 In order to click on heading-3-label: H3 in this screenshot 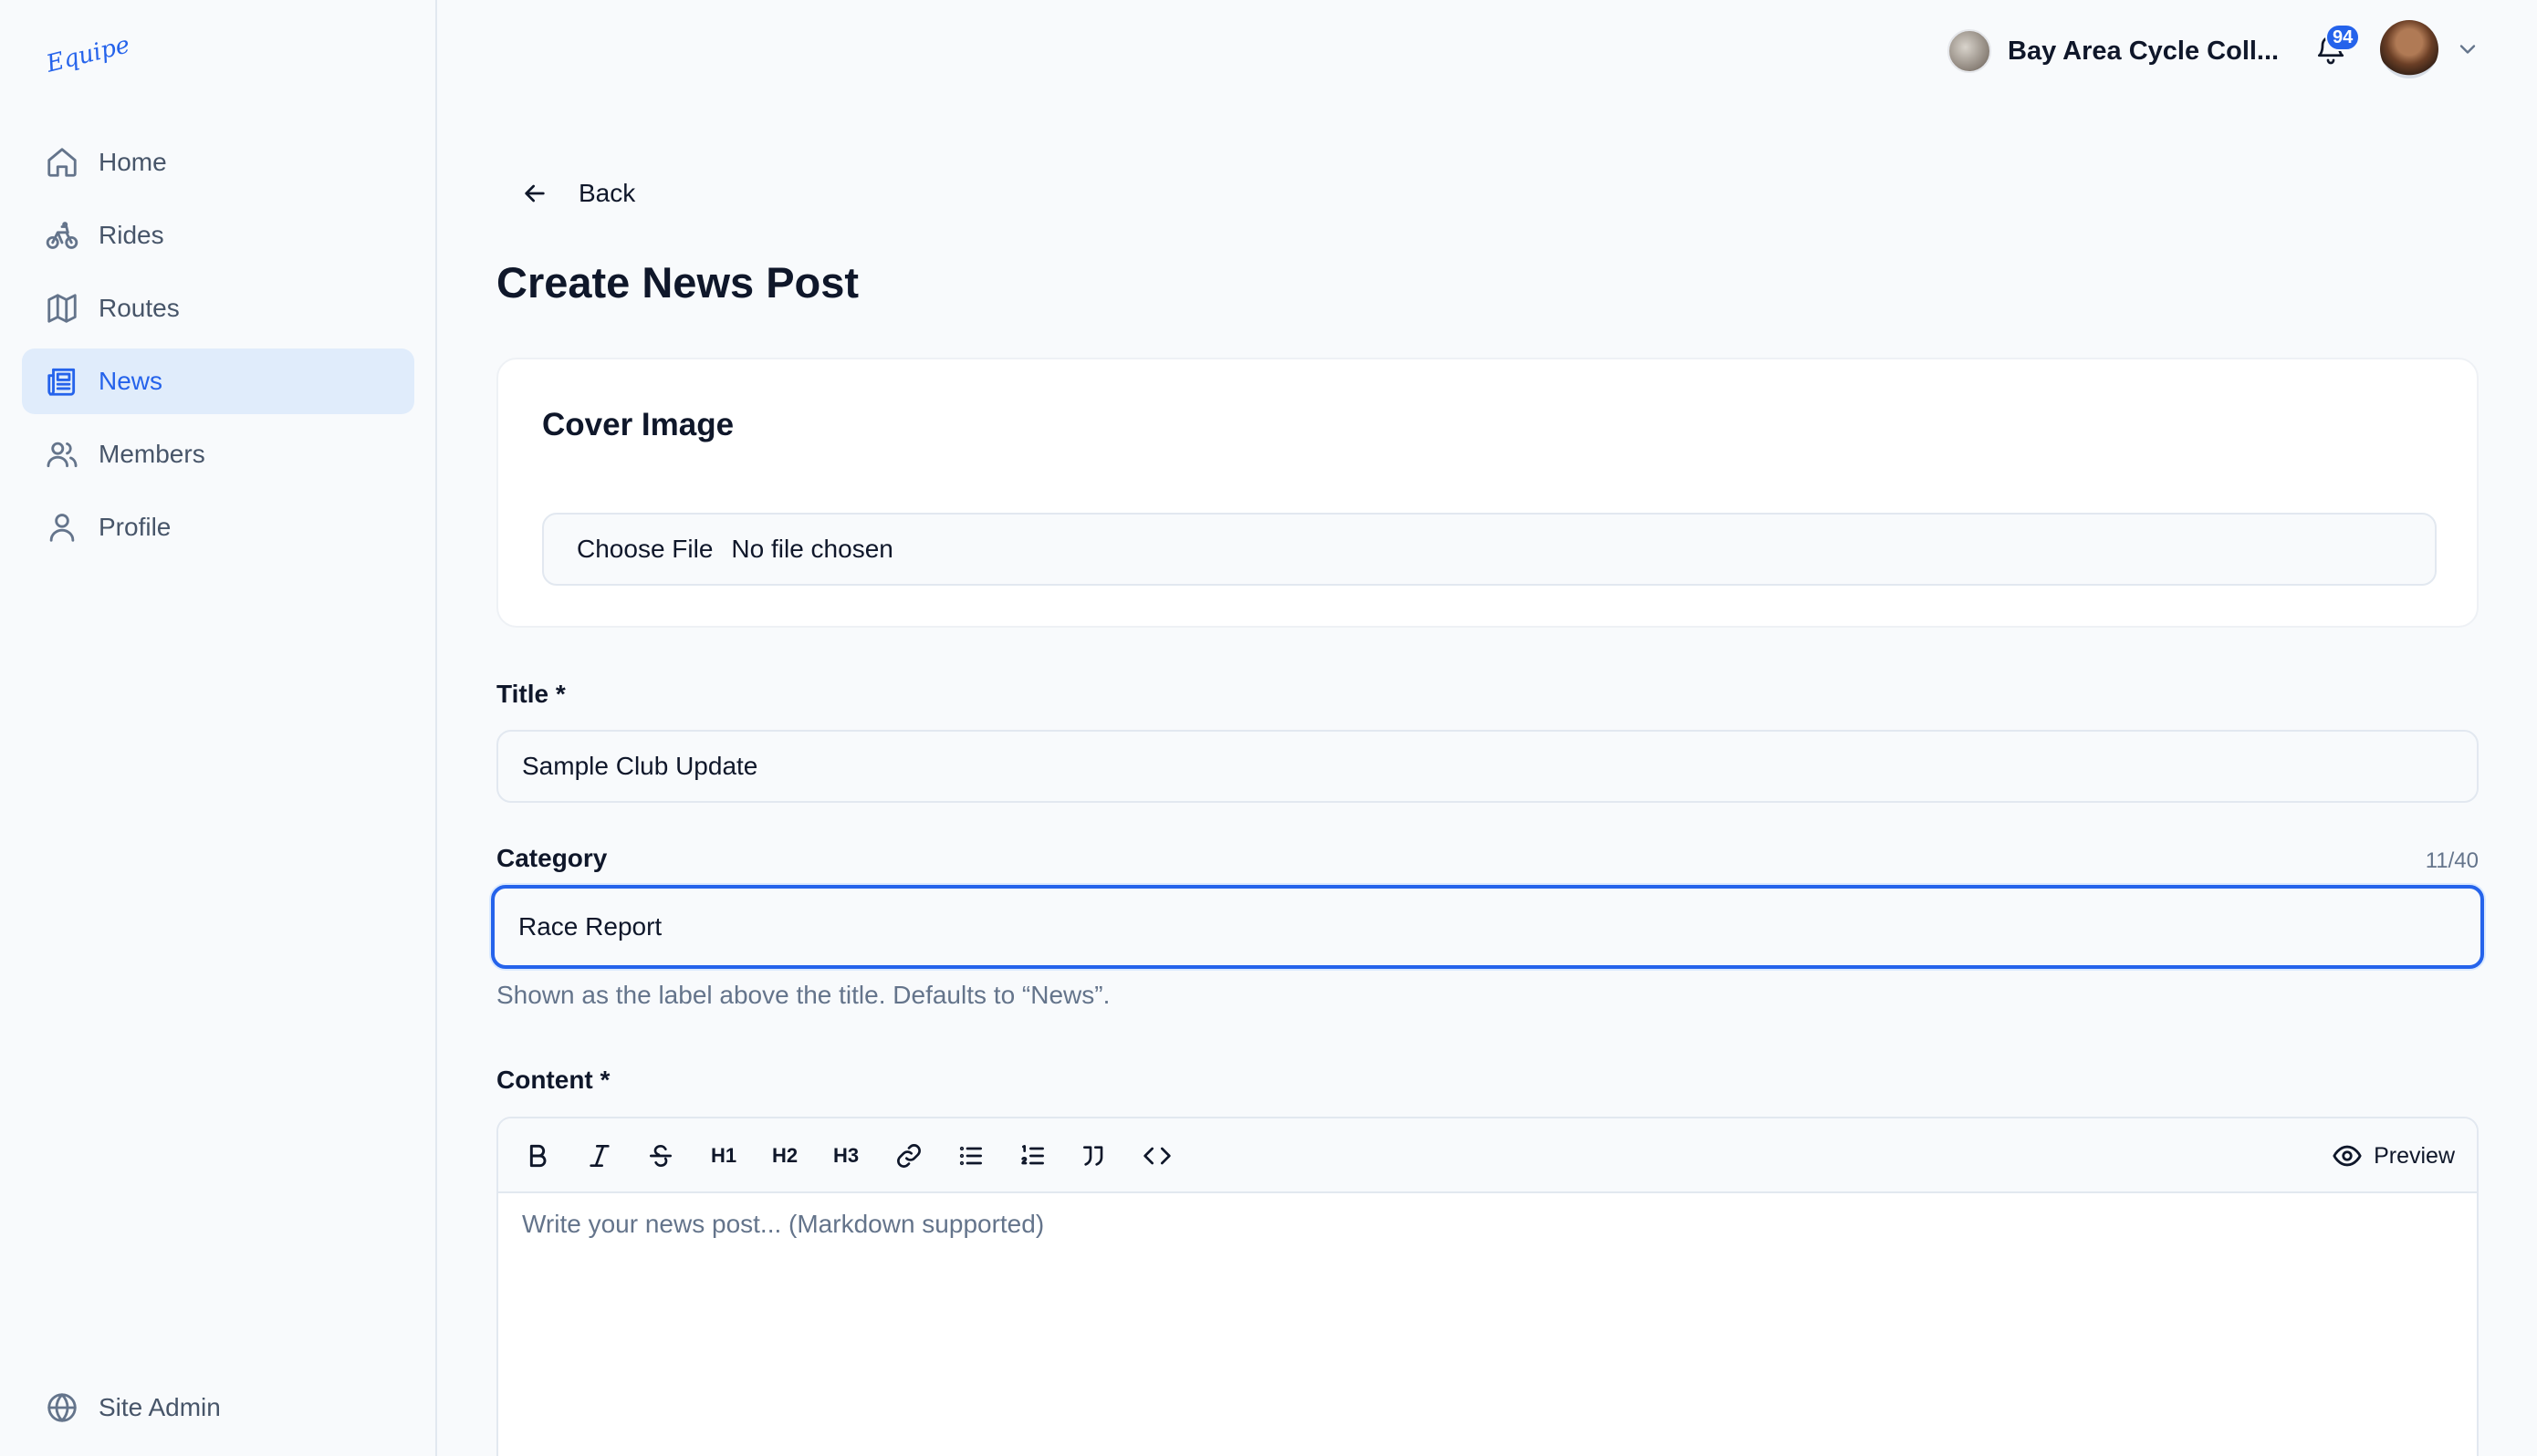, I will do `click(846, 1155)`.